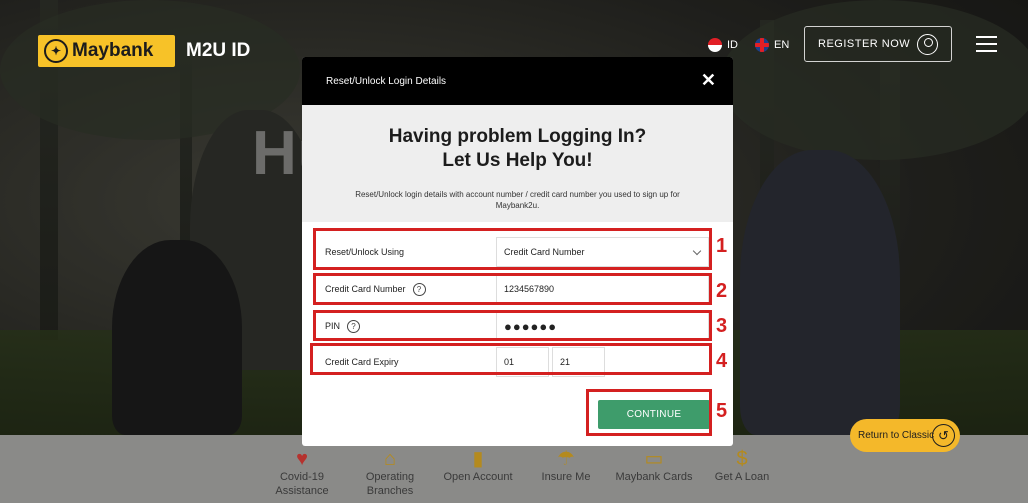  I want to click on quick-link-label: Insure Me, so click(566, 477).